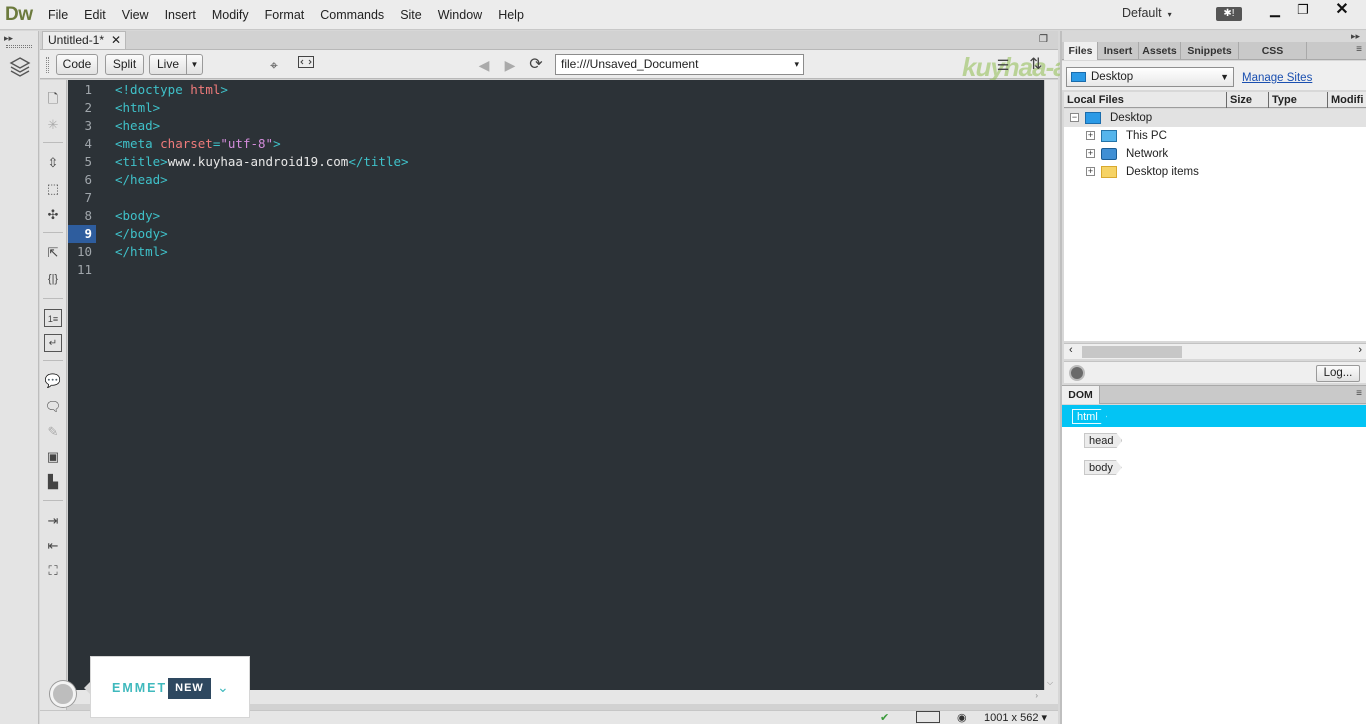 The width and height of the screenshot is (1366, 724). I want to click on emmet-popup: EMMET NEW ⌄, so click(167, 687).